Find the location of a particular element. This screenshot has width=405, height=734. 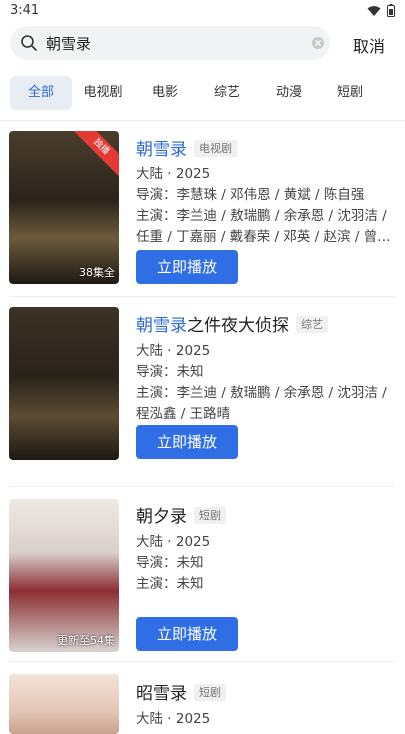

tab-short-drama: 短剧 is located at coordinates (350, 93).